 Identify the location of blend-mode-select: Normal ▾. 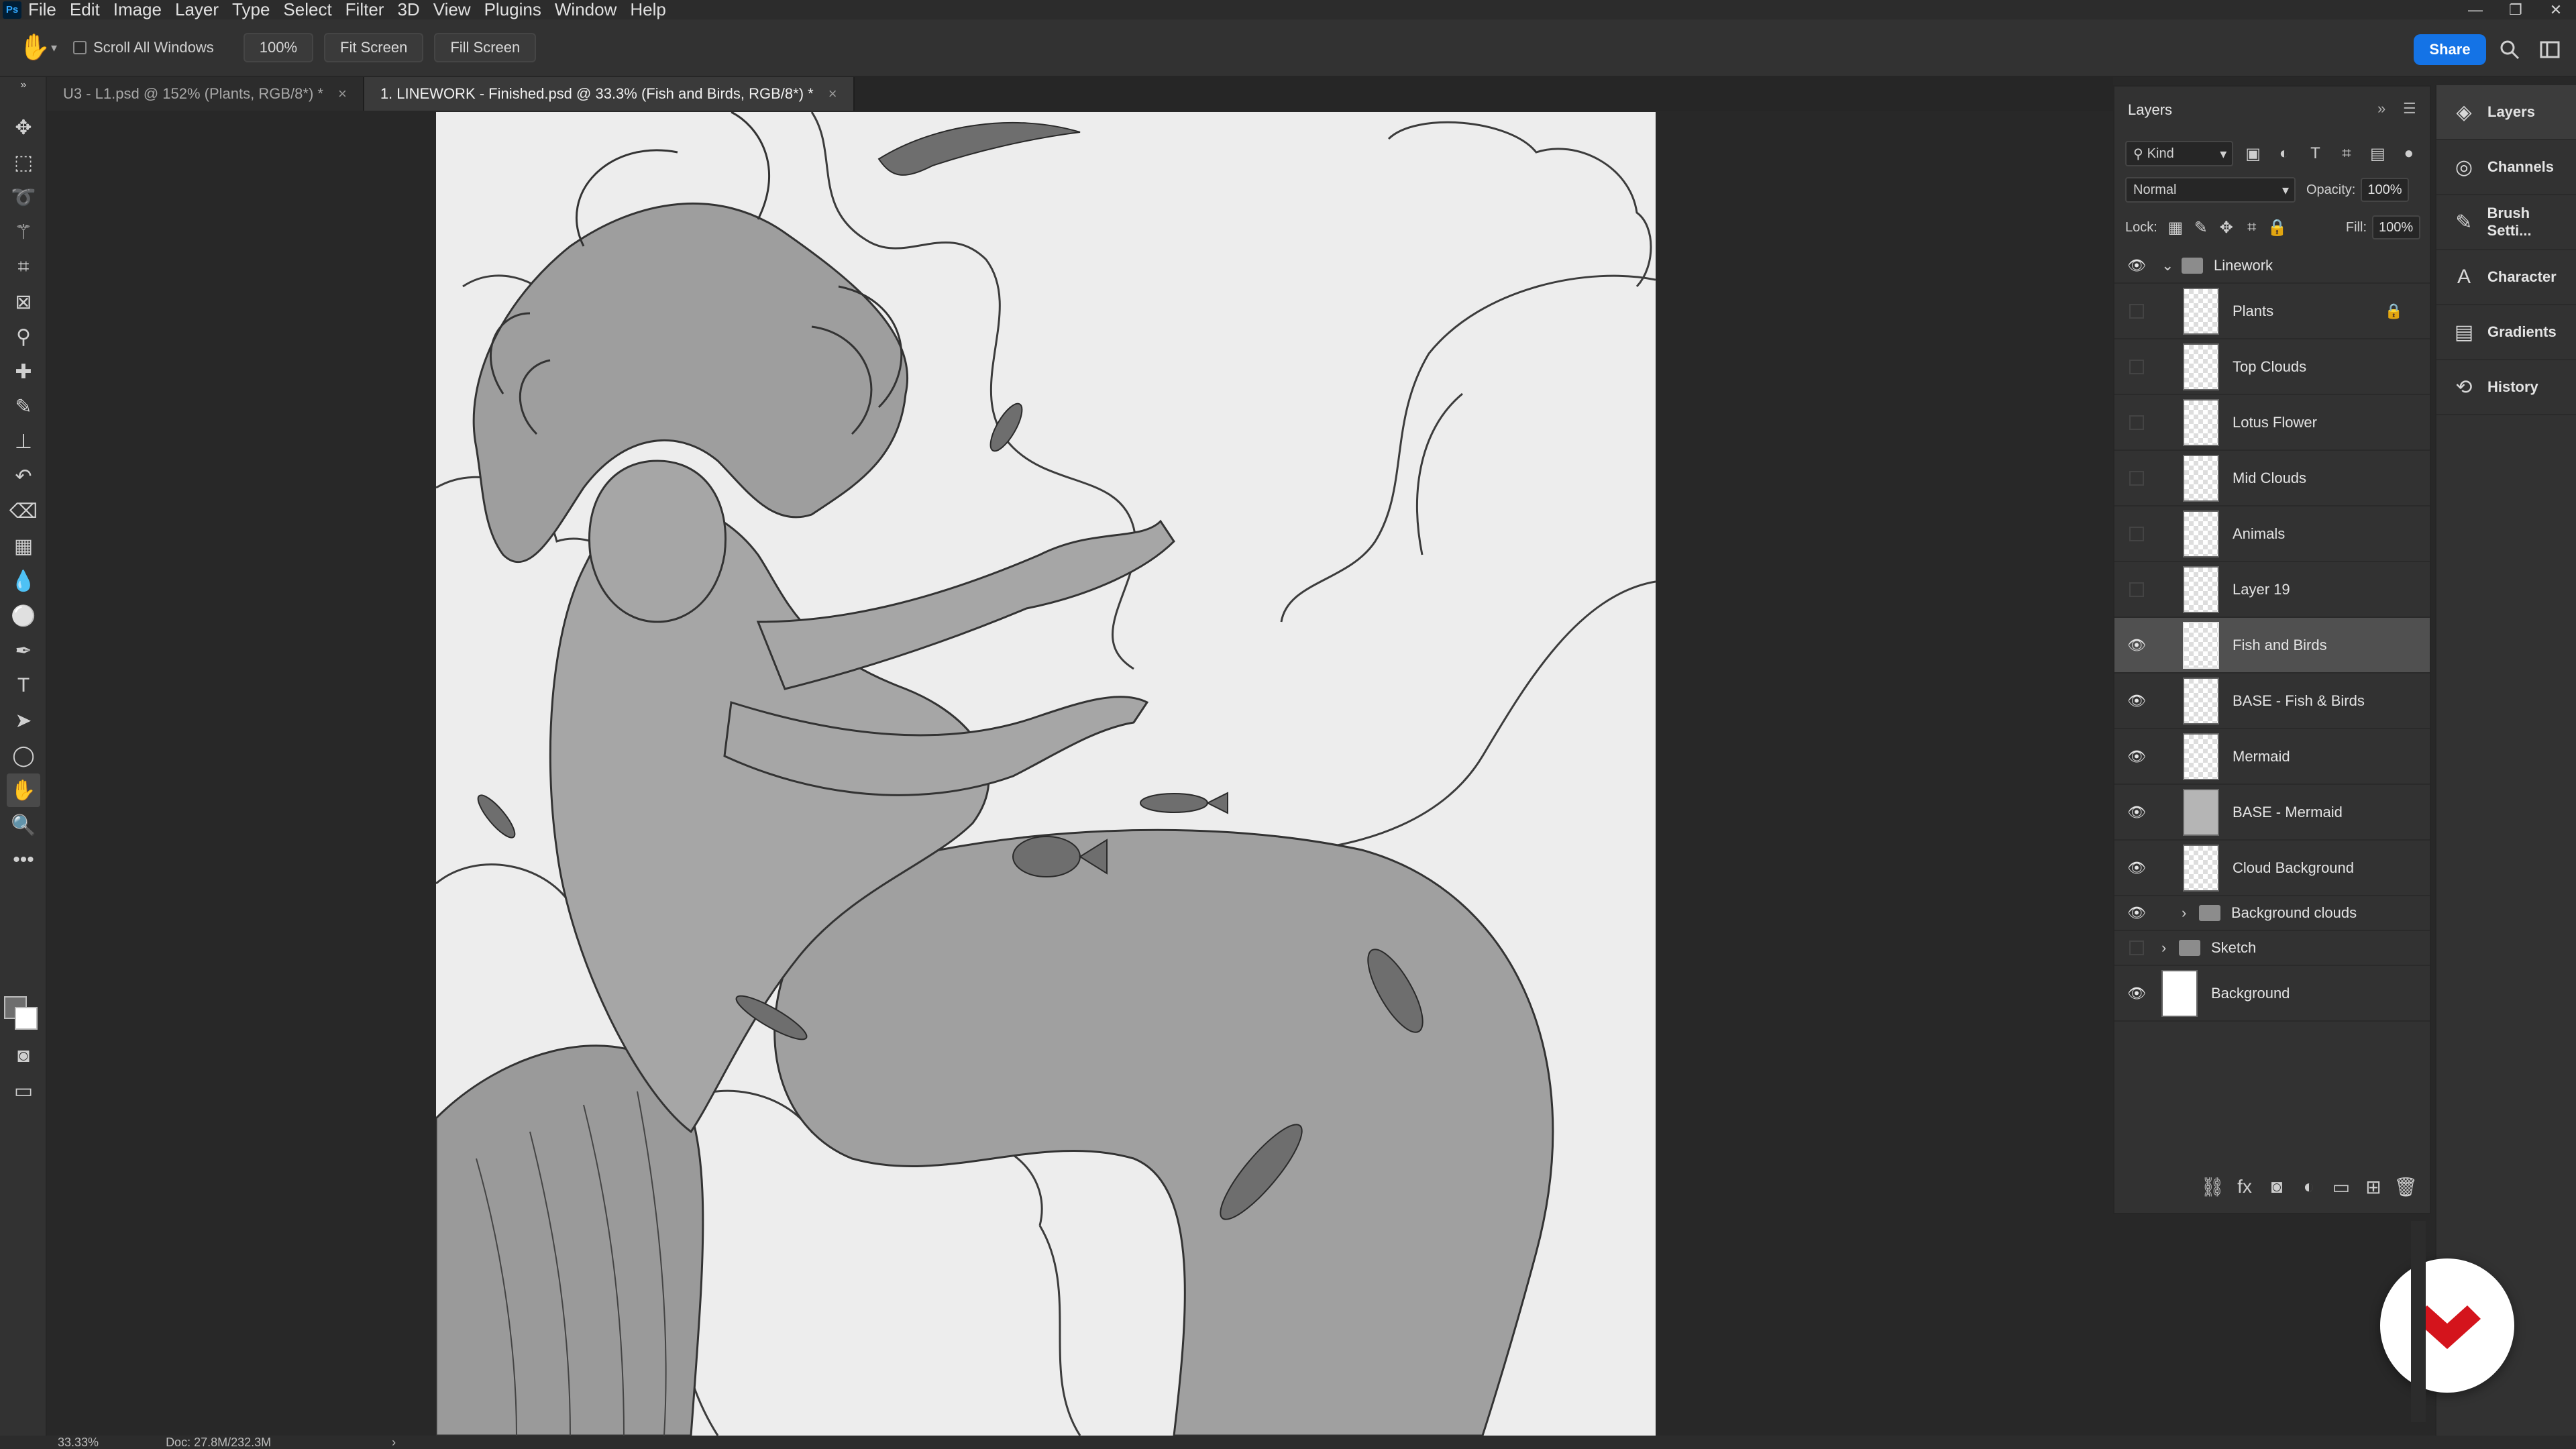
(2210, 190).